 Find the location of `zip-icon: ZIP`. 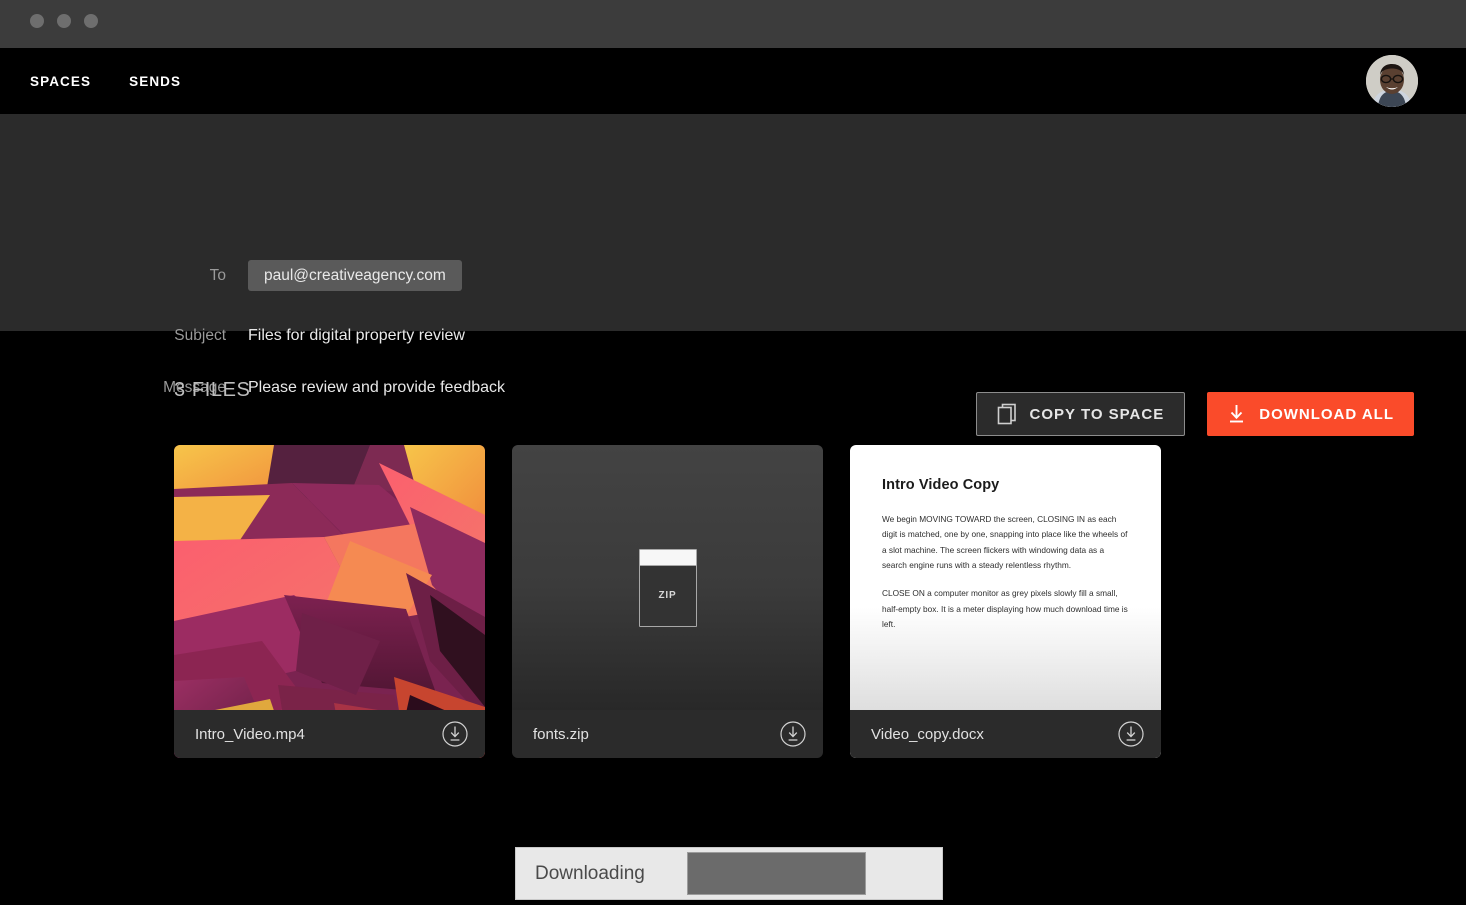

zip-icon: ZIP is located at coordinates (667, 587).